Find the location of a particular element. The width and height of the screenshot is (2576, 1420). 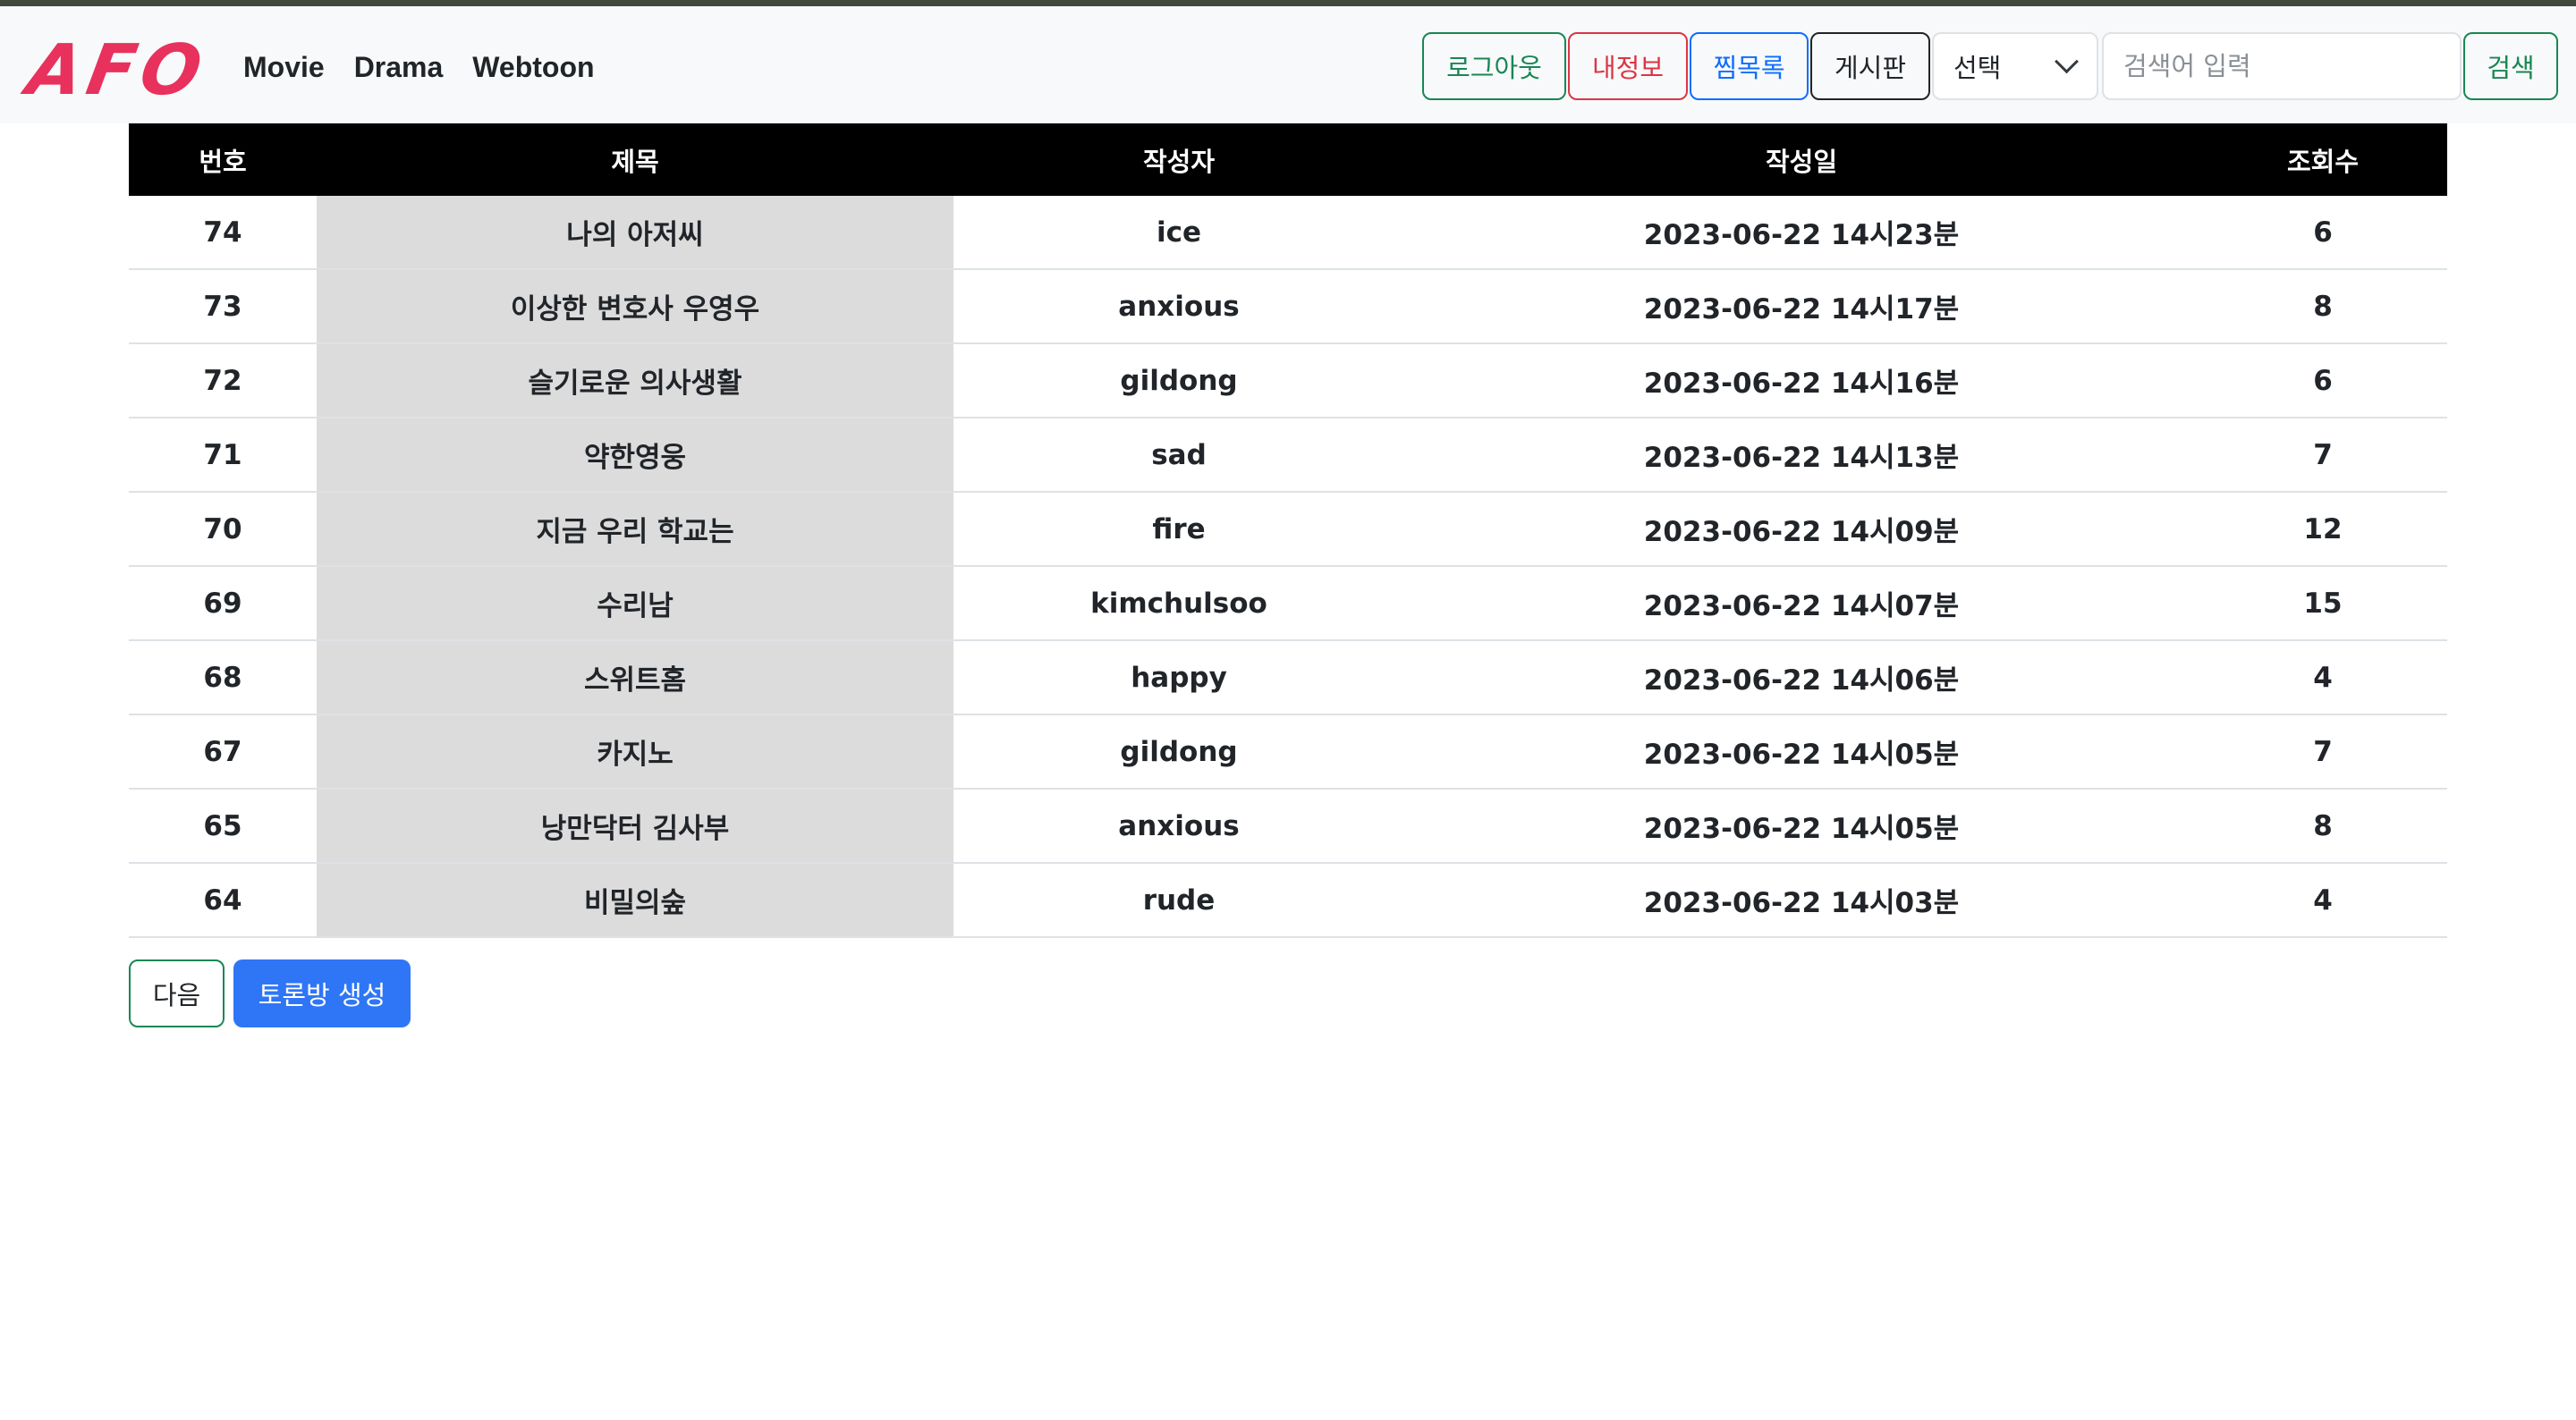

main-nav: Movie Drama Webtoon is located at coordinates (419, 67).